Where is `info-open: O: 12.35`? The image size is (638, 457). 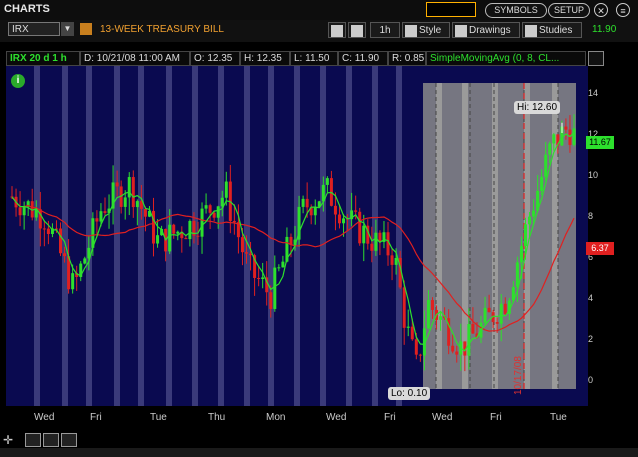 info-open: O: 12.35 is located at coordinates (215, 58).